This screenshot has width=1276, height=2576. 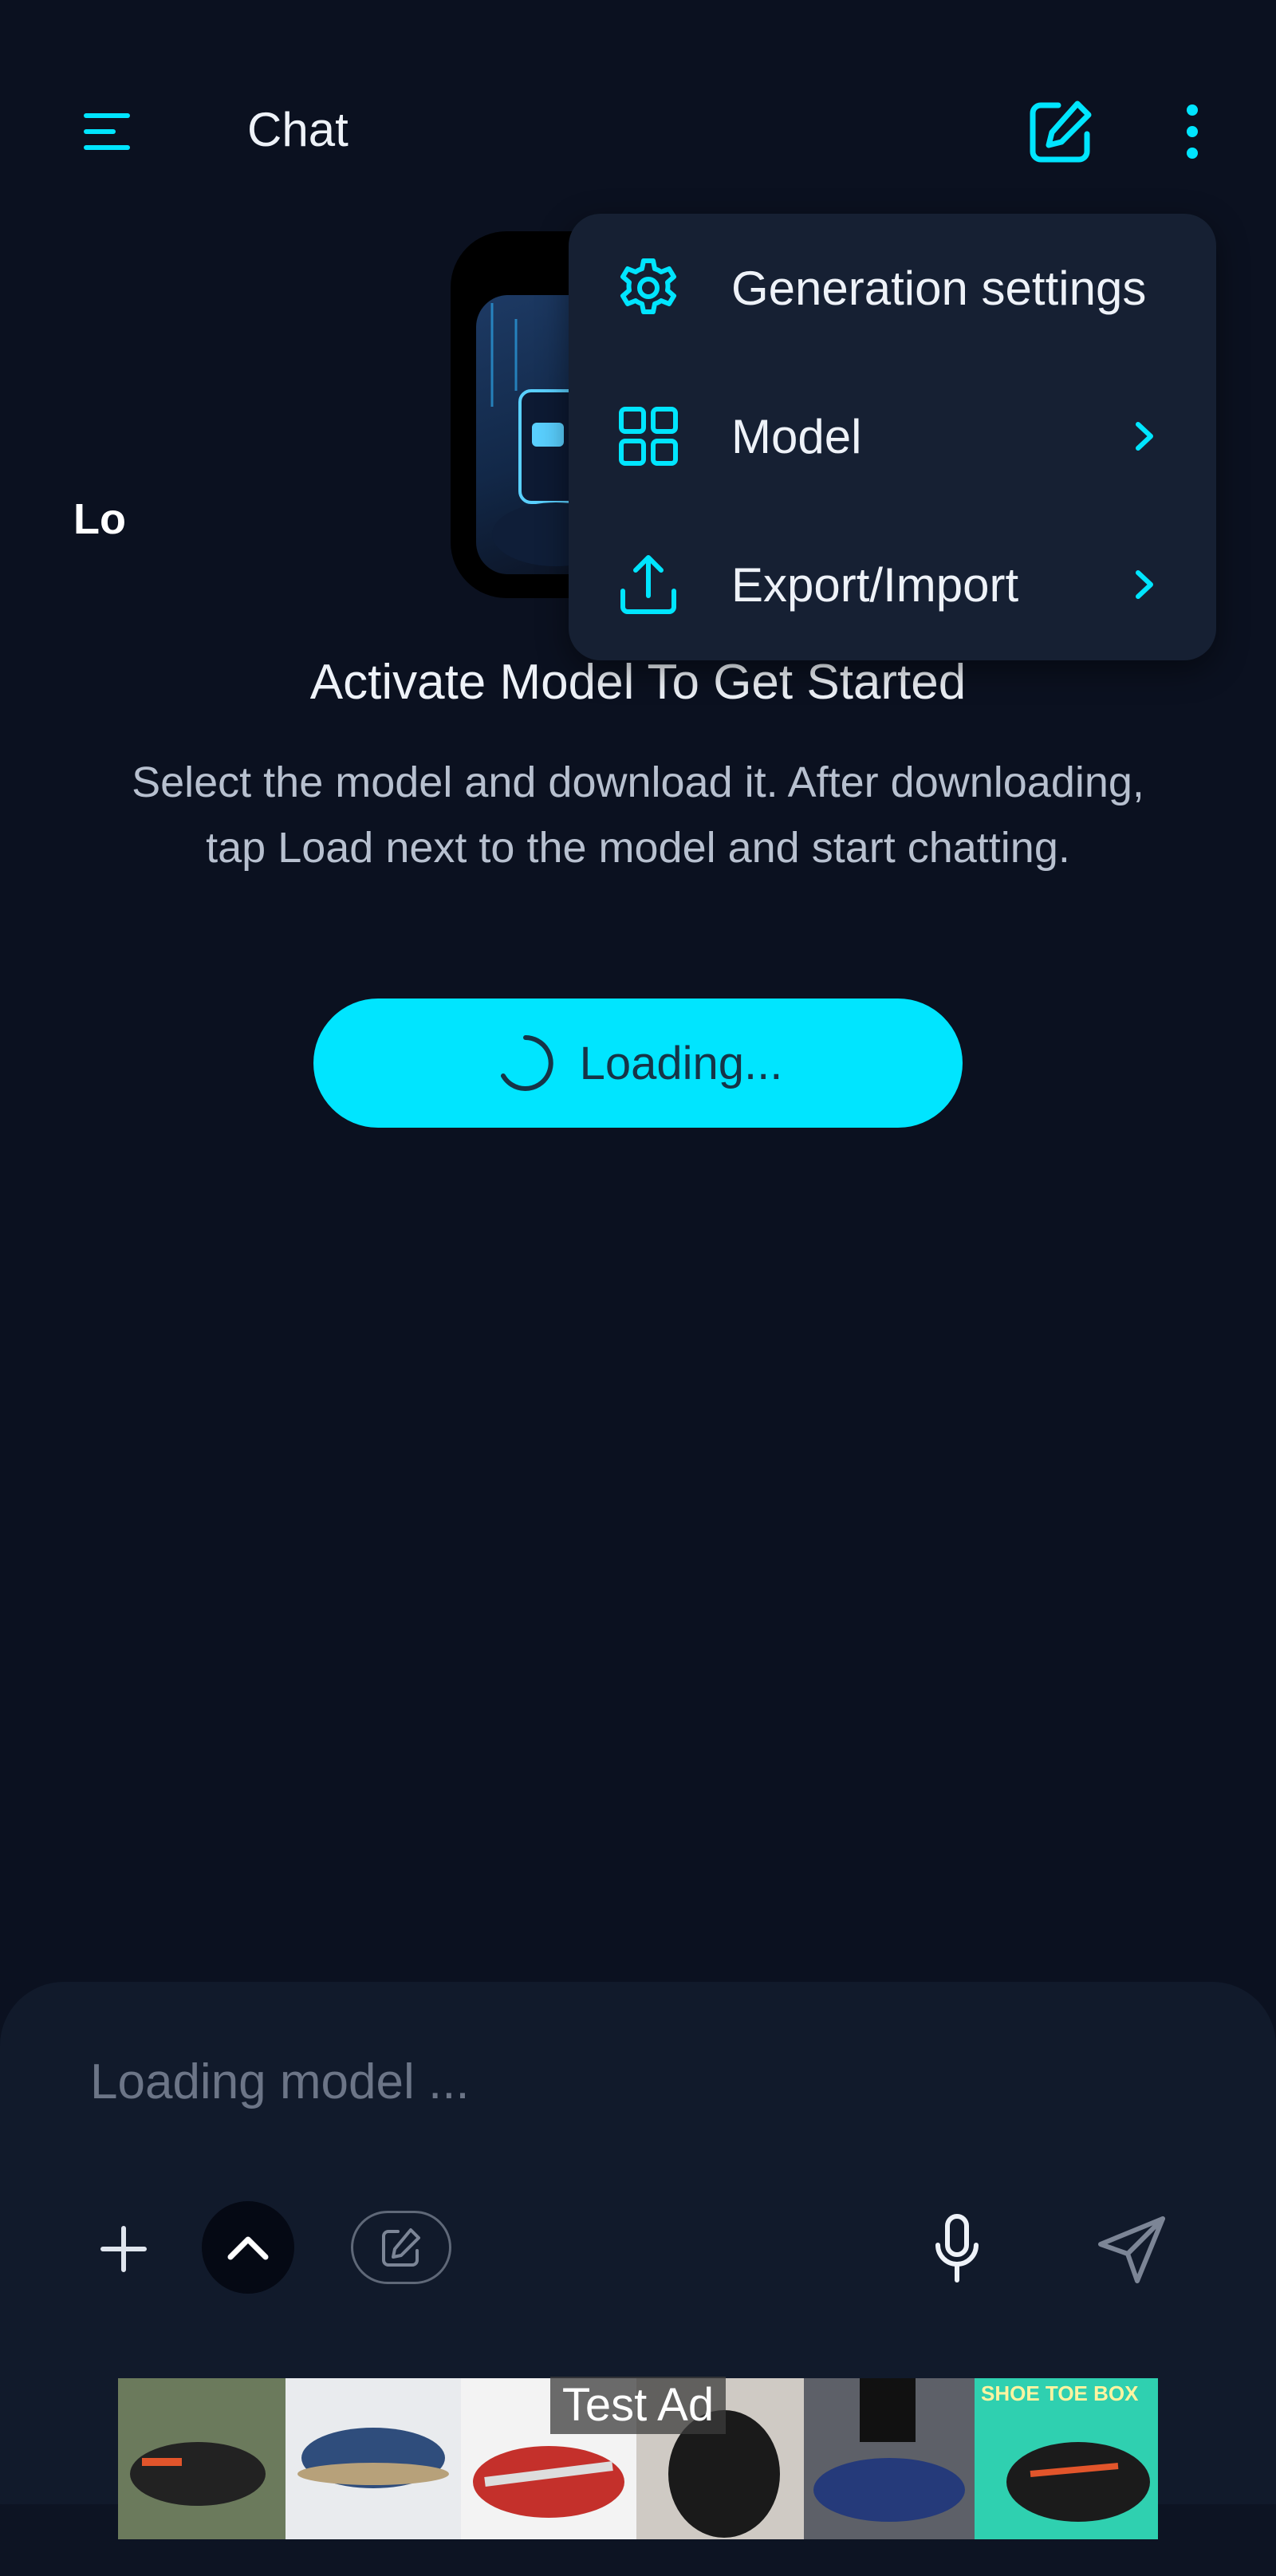 I want to click on hero-text: Lo, so click(x=100, y=519).